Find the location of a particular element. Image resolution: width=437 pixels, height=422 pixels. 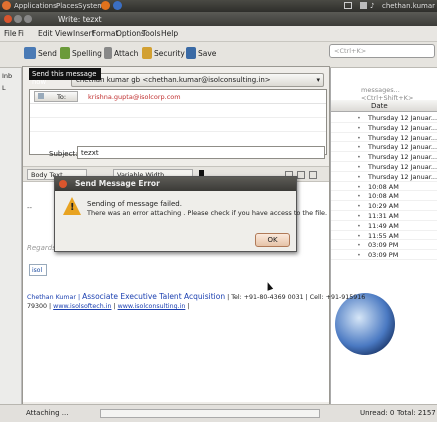

menu-edit: Edit is located at coordinates (45, 33).